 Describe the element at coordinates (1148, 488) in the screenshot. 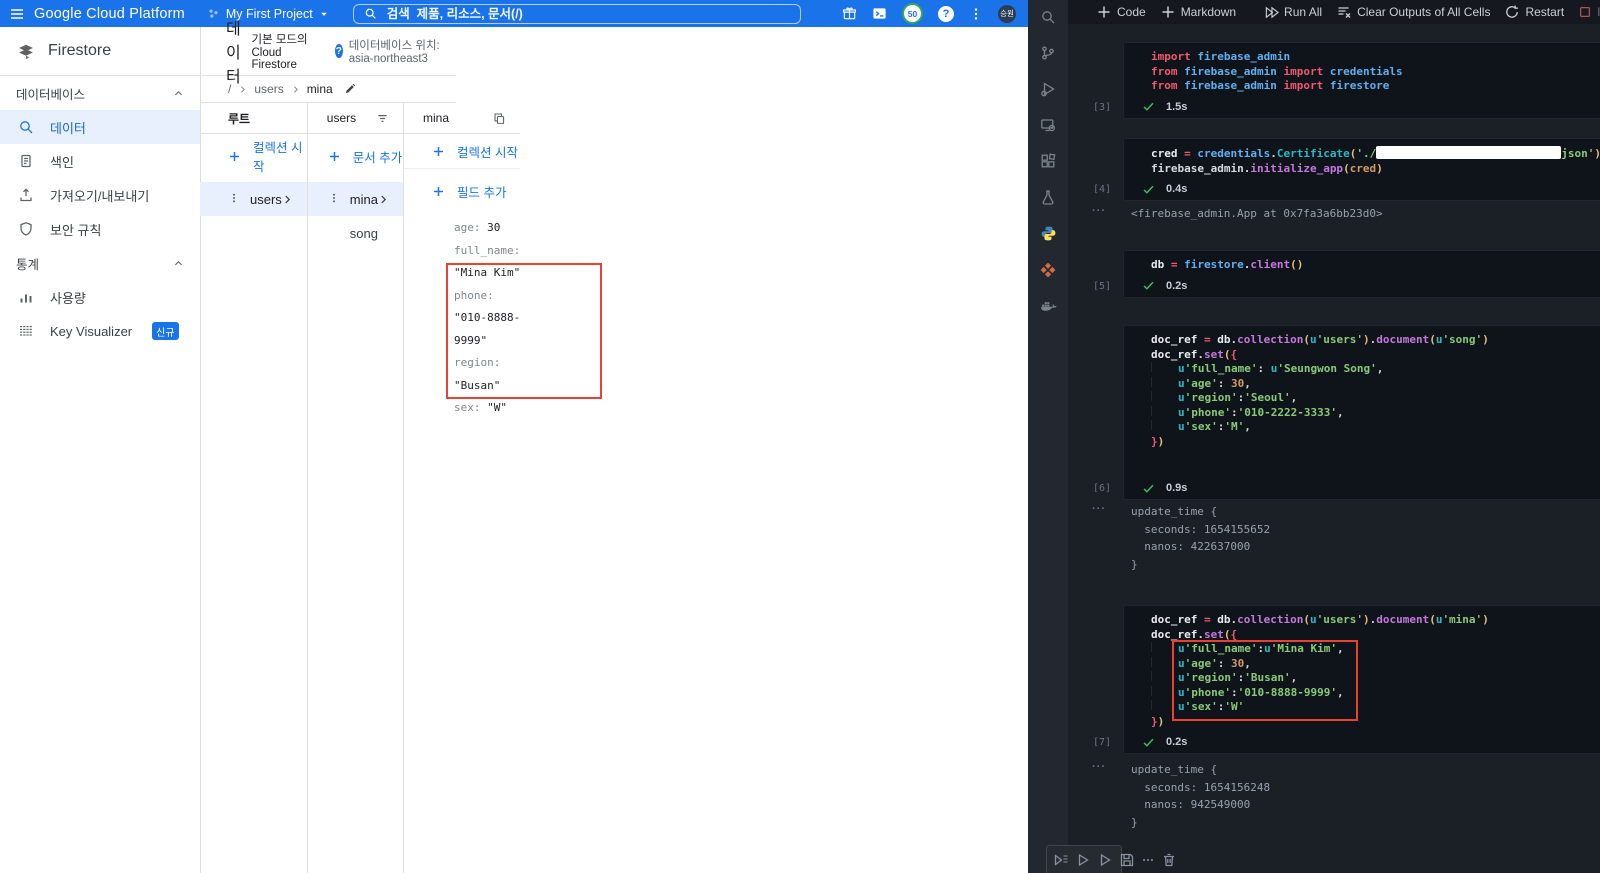

I see `success-check-icon` at that location.